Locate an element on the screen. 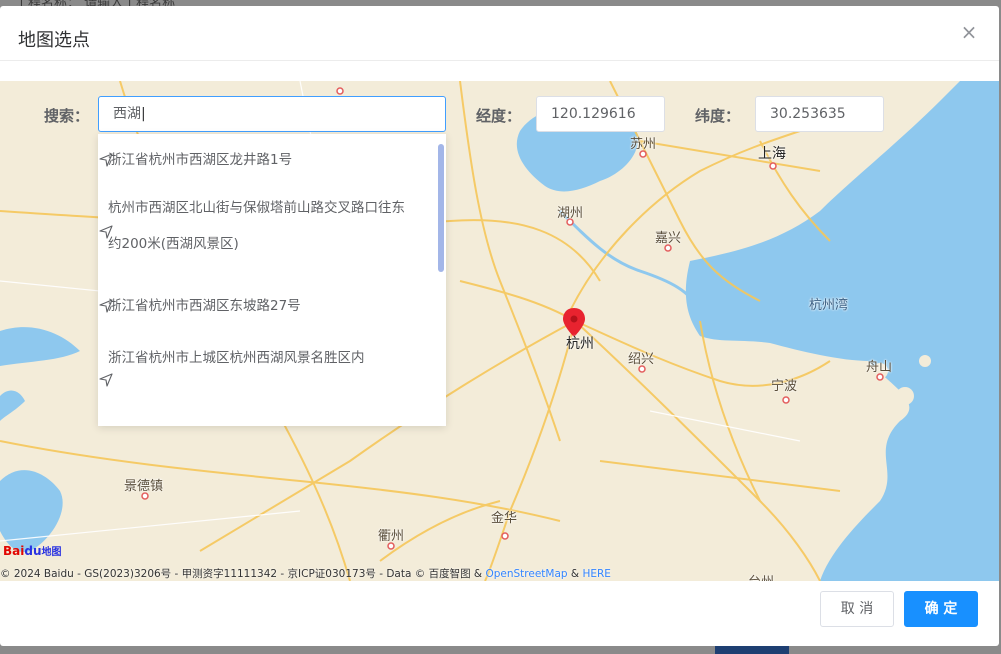 The width and height of the screenshot is (1001, 654). longitude-label: 经度： is located at coordinates (499, 116).